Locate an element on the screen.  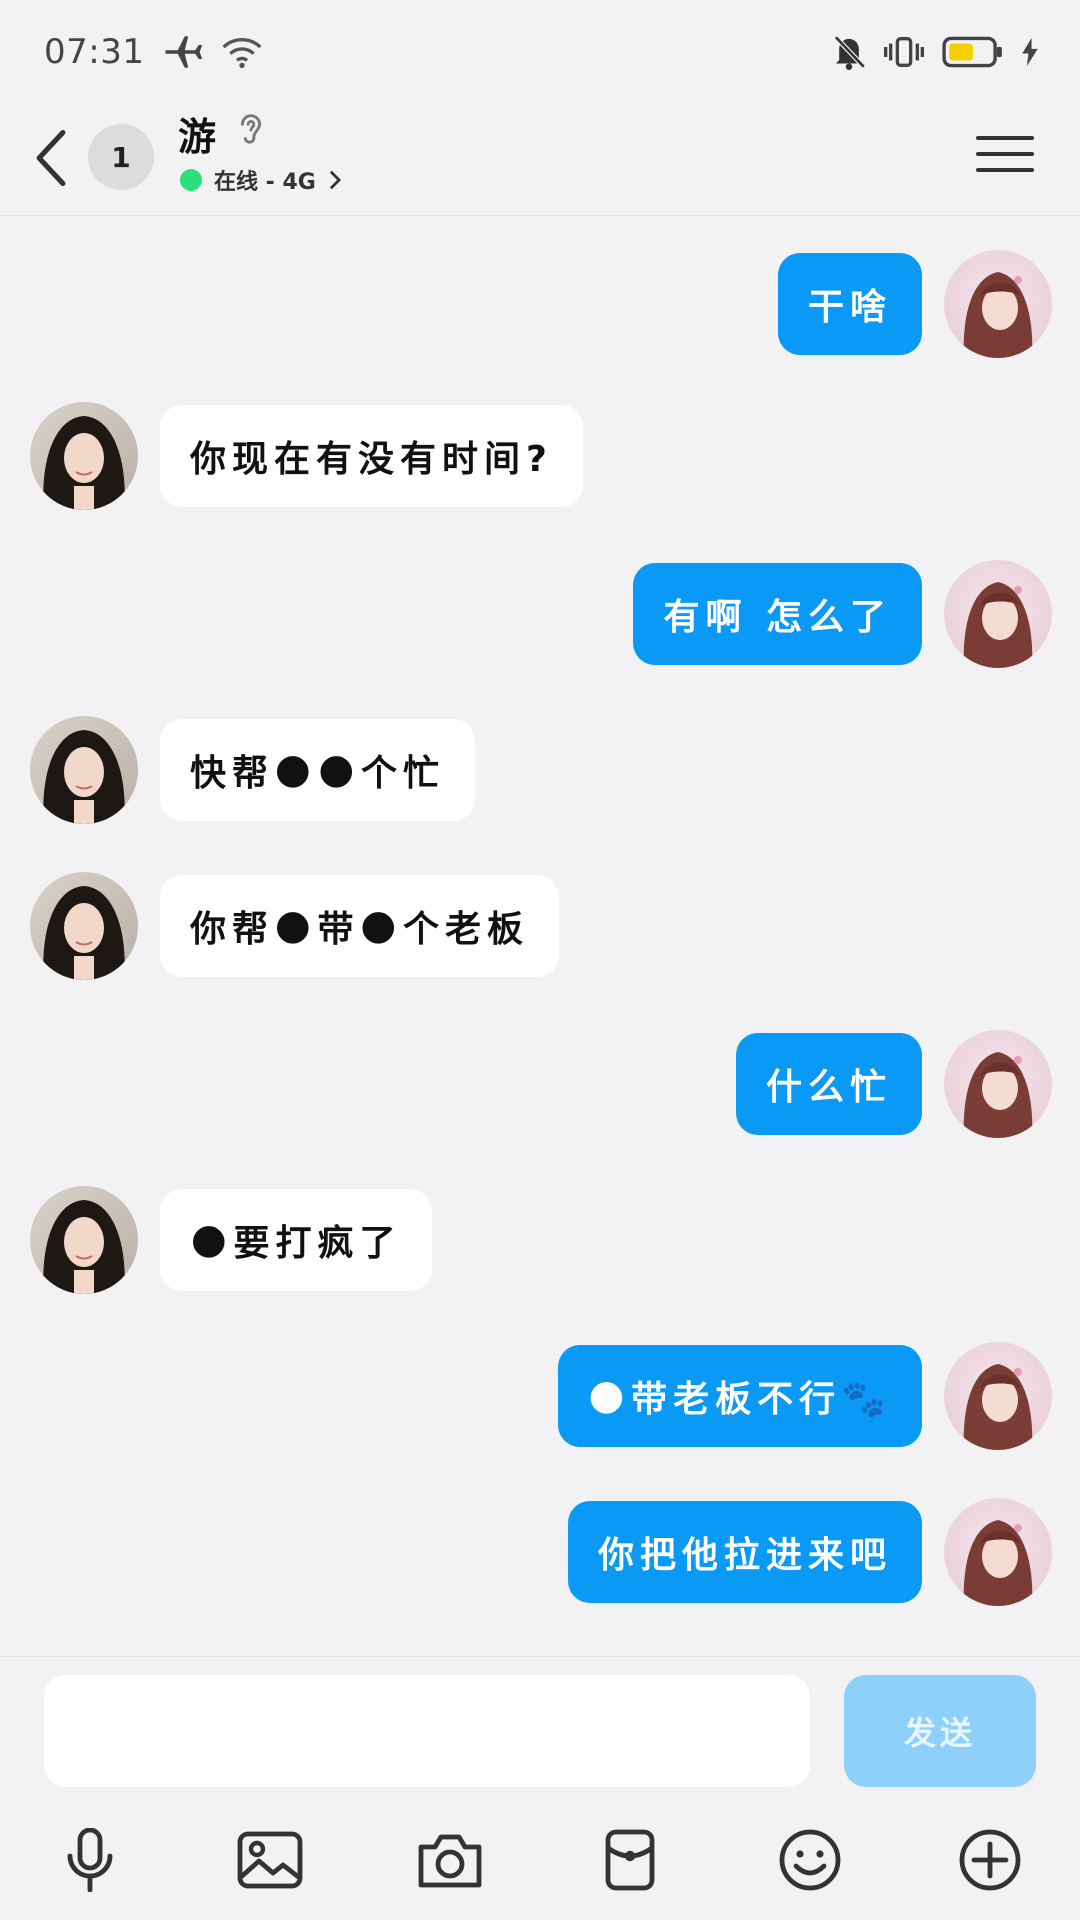
camera-button is located at coordinates (450, 1860).